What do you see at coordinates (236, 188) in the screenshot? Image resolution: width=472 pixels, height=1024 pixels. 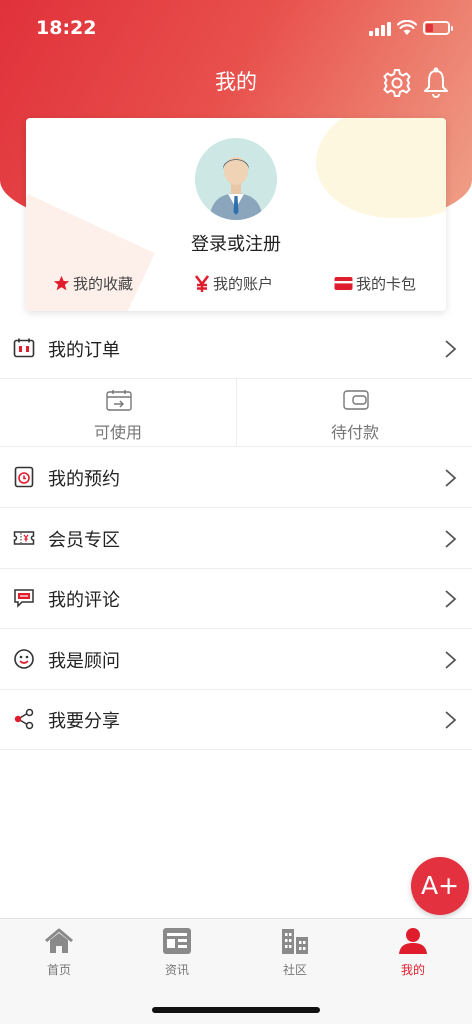 I see `user-avatar-icon` at bounding box center [236, 188].